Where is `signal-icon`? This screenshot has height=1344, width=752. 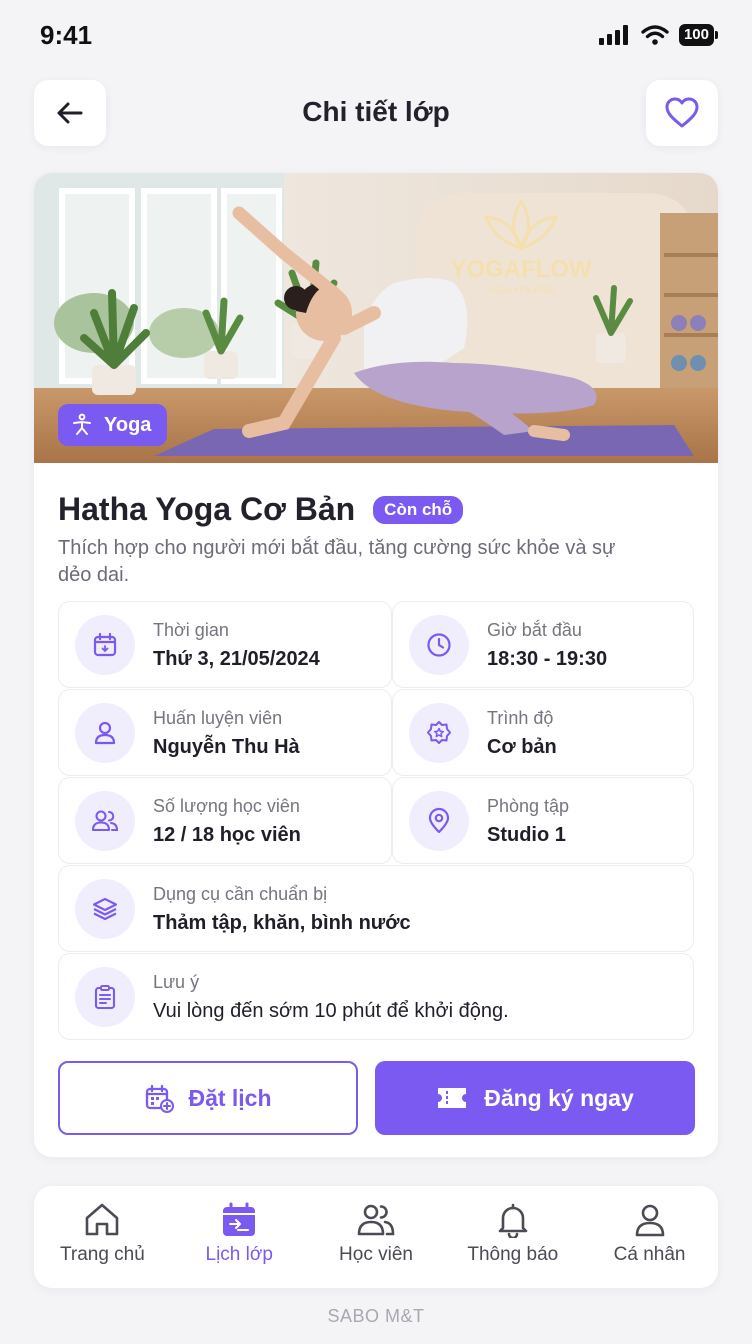
signal-icon is located at coordinates (613, 35).